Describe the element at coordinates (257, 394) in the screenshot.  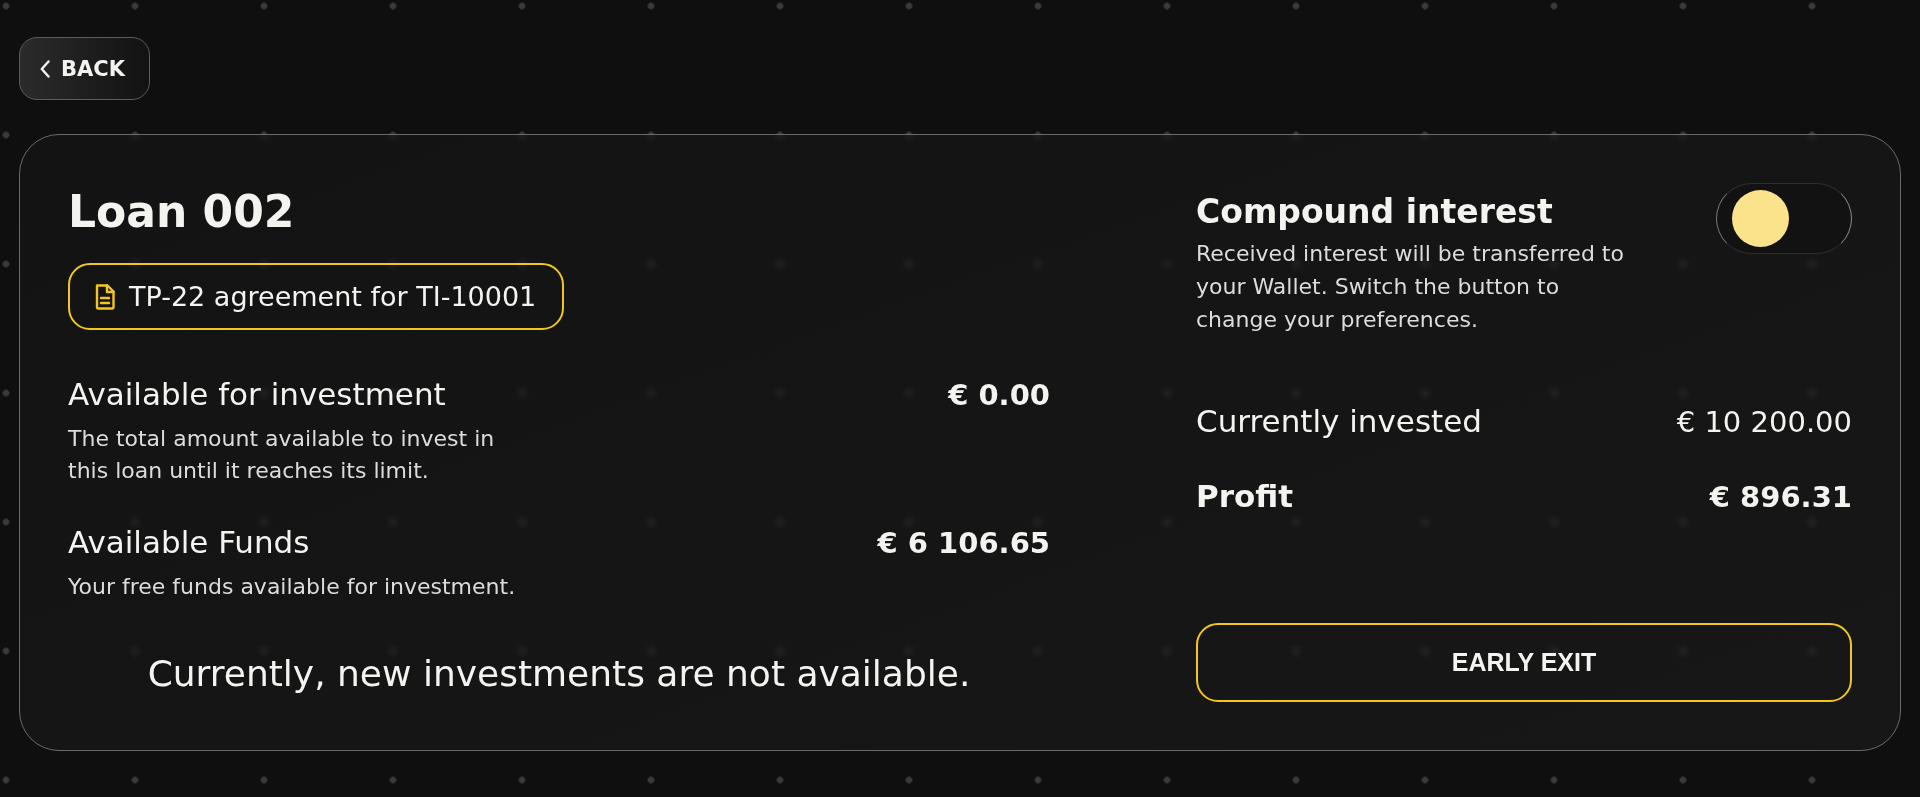
I see `metric-label: Available for investment` at that location.